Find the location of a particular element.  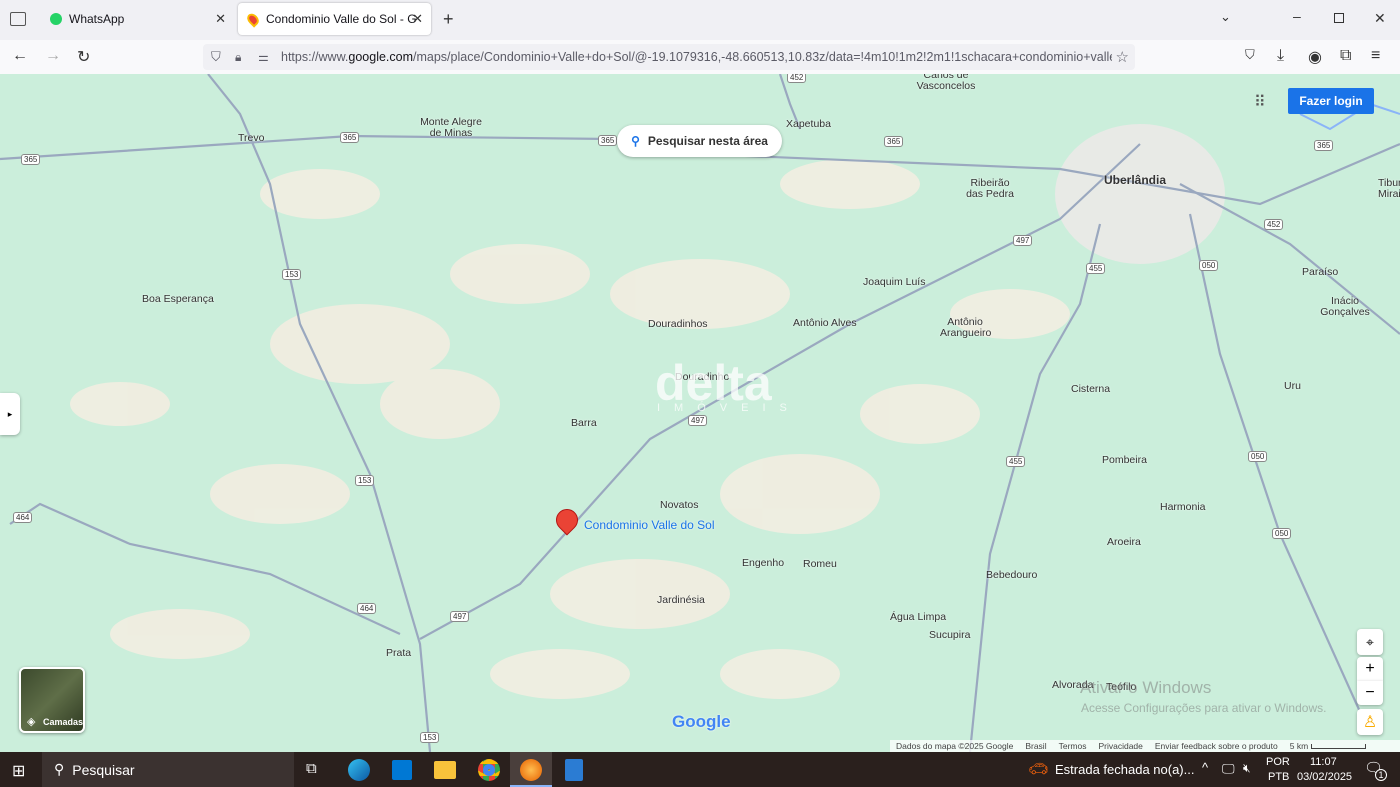

tab-label: Condominio Valle do Sol - Goog is located at coordinates (341, 19).